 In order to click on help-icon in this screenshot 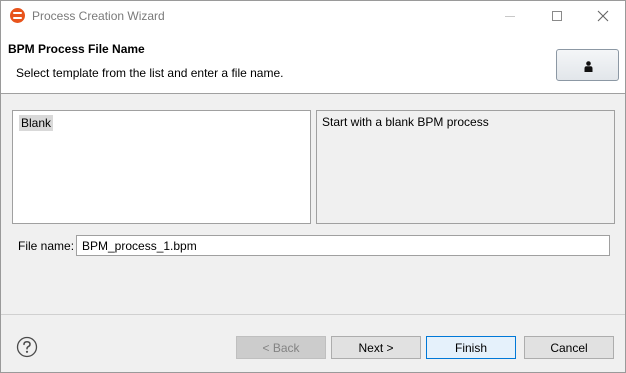, I will do `click(27, 347)`.